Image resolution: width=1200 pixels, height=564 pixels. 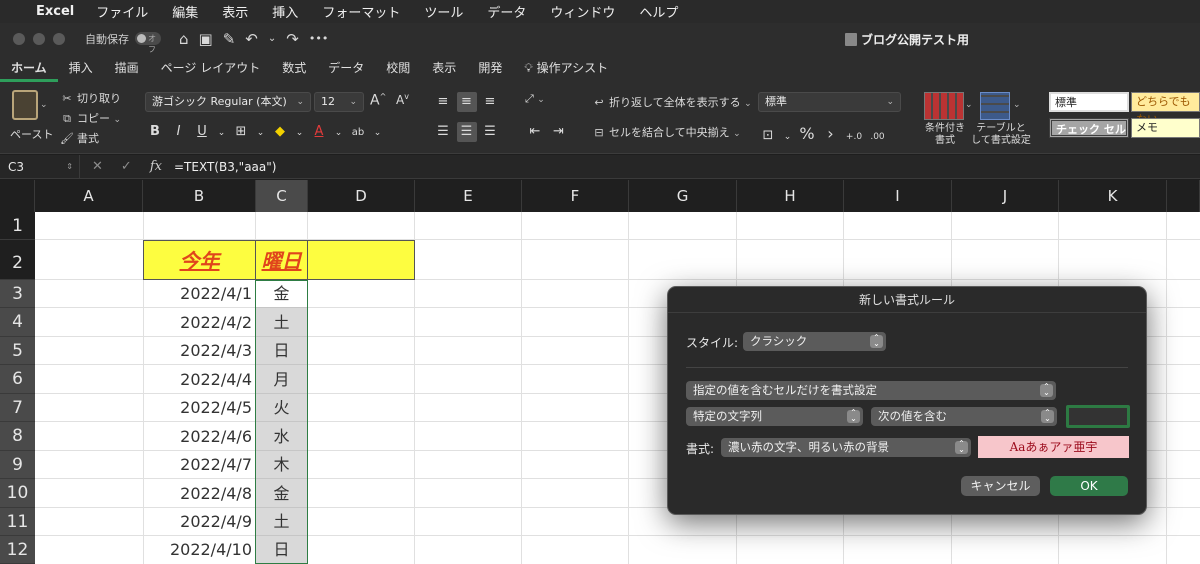 What do you see at coordinates (466, 102) in the screenshot?
I see `align-middle-icon: ≡` at bounding box center [466, 102].